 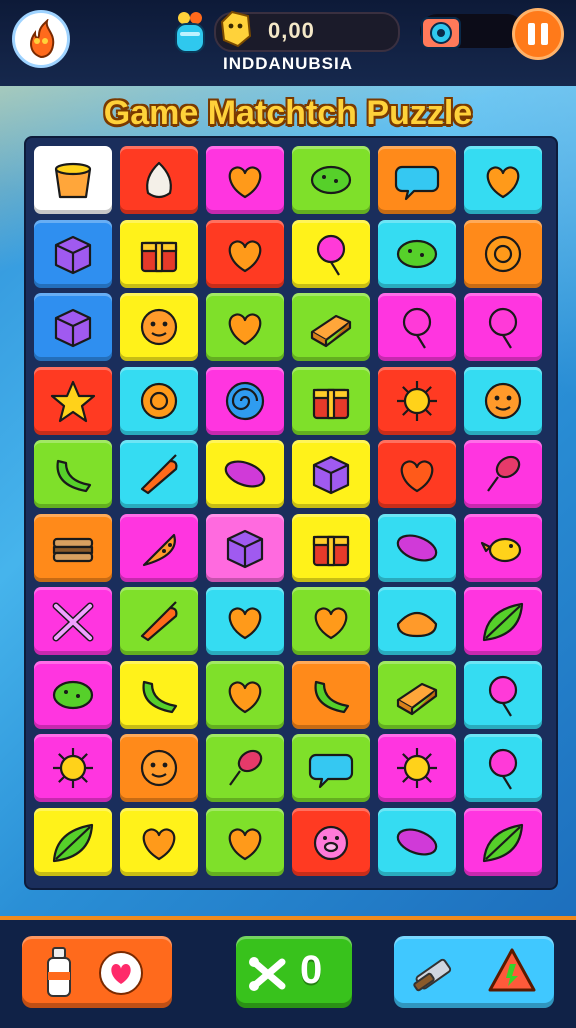 What do you see at coordinates (544, 34) in the screenshot?
I see `pause-icon-bar` at bounding box center [544, 34].